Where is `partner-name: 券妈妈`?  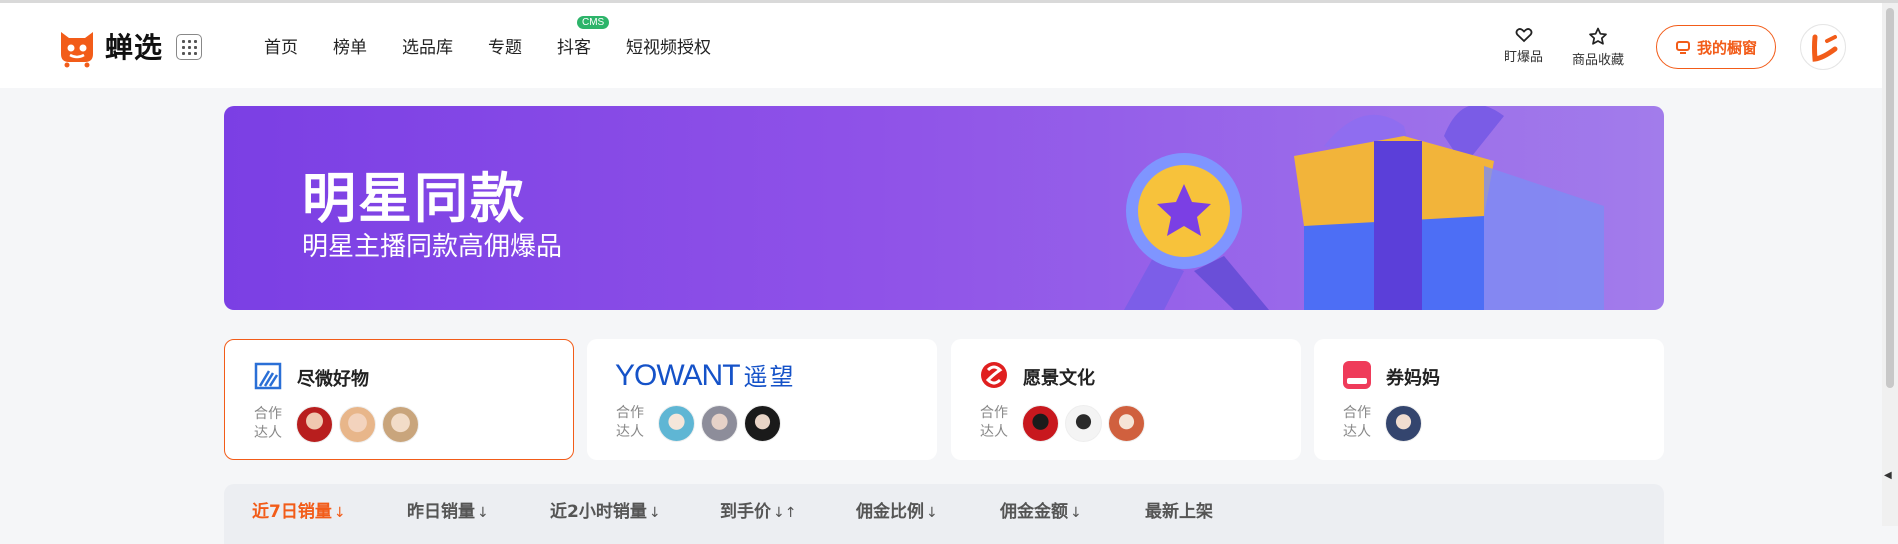 partner-name: 券妈妈 is located at coordinates (1413, 378).